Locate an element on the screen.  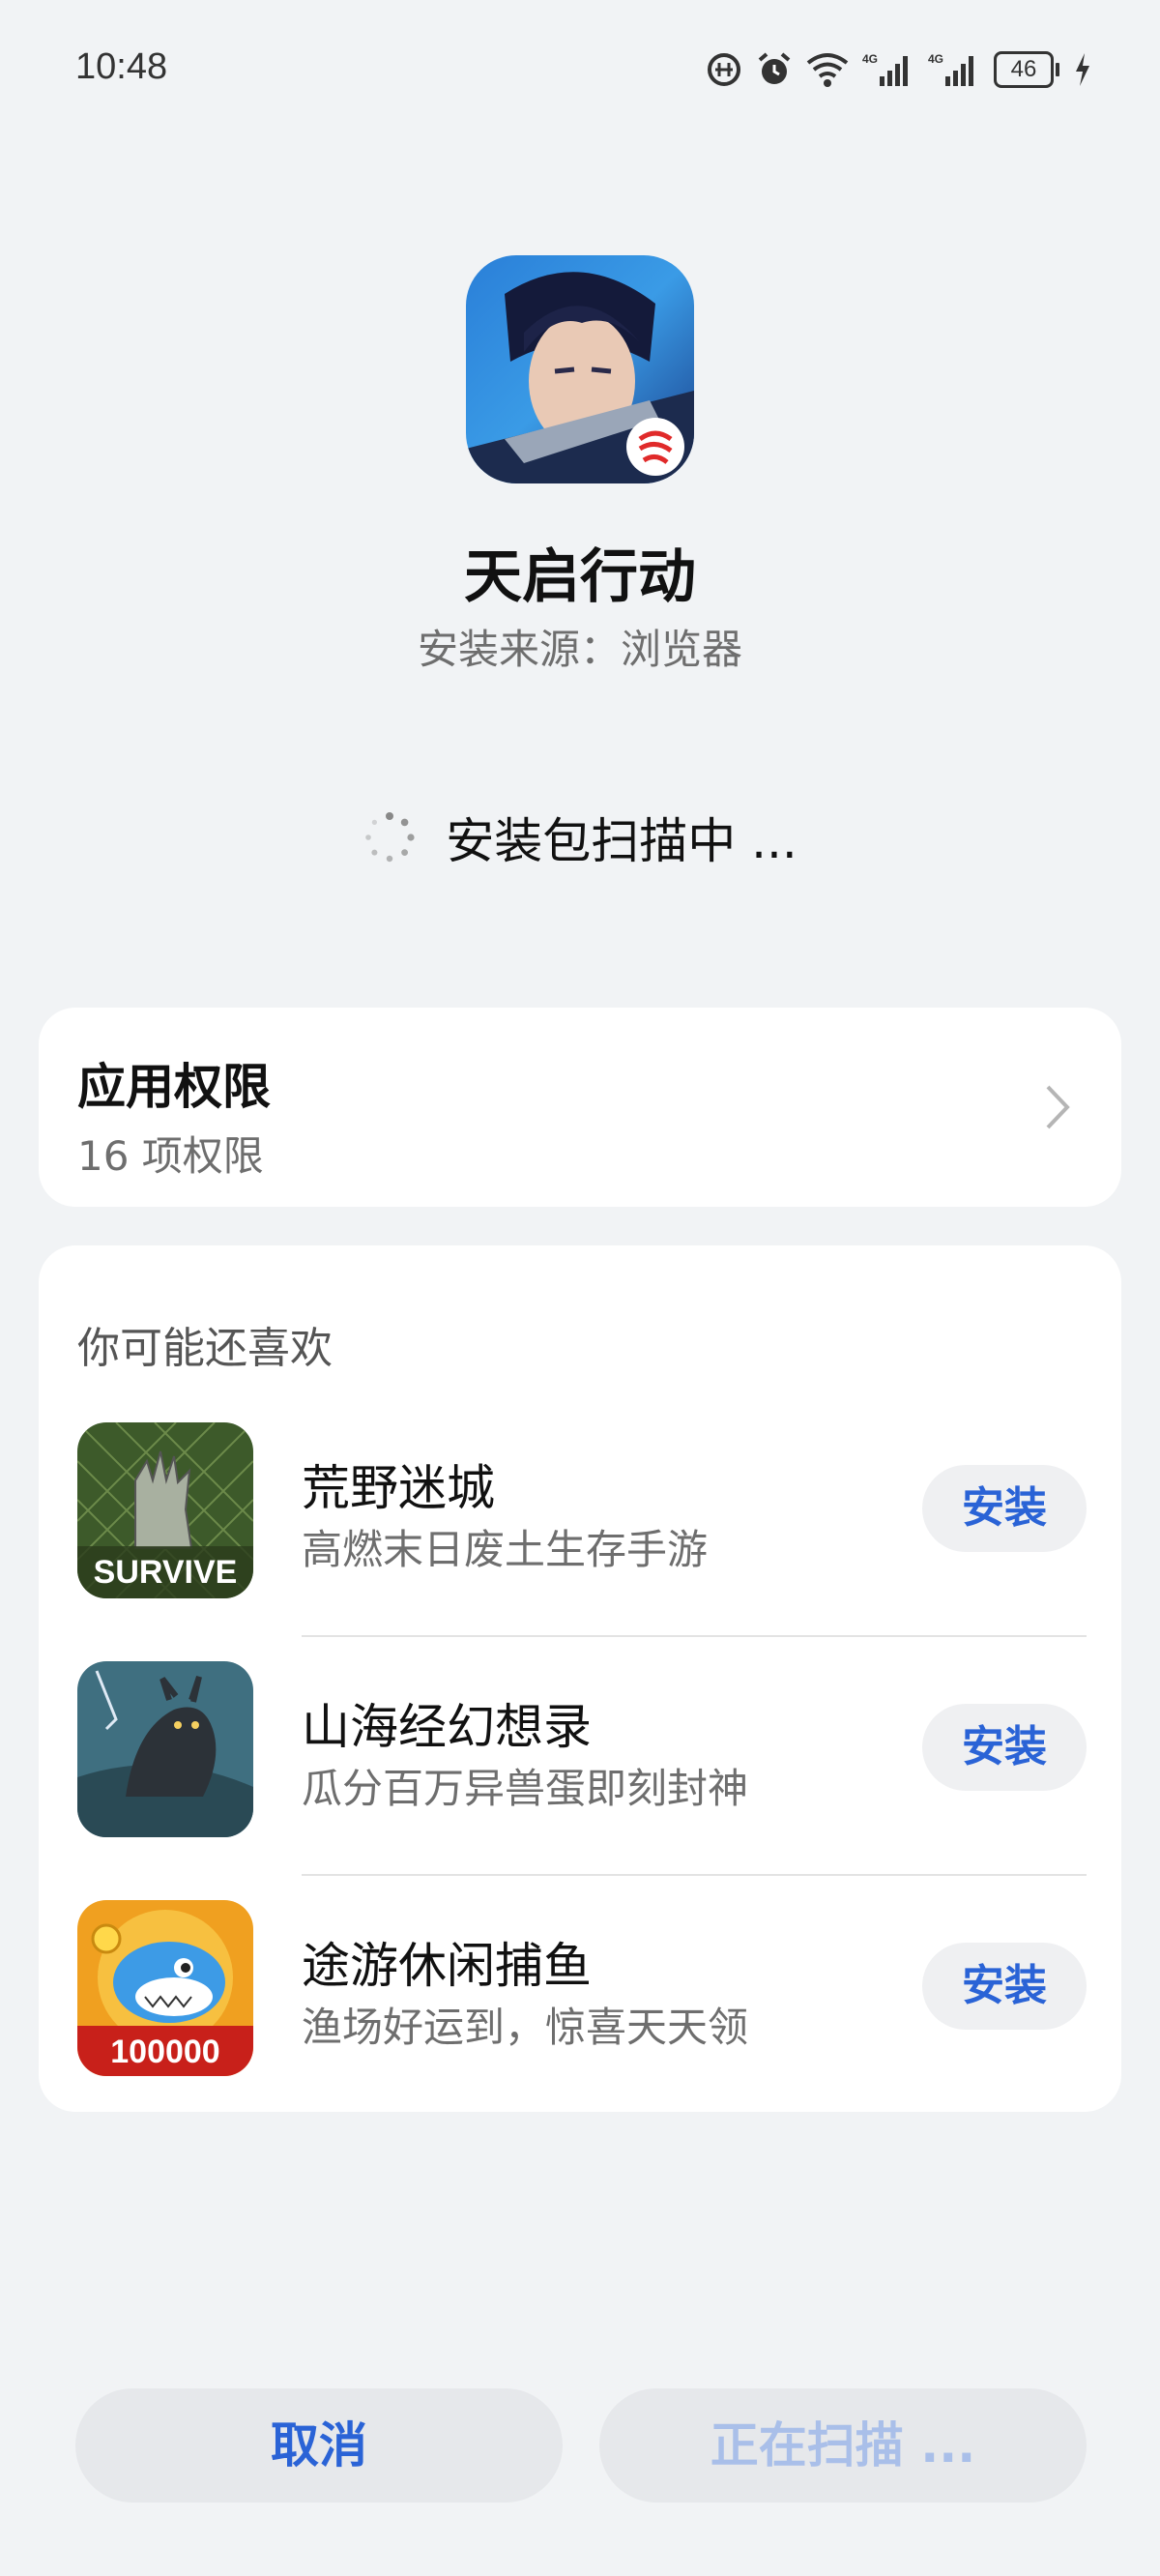
game-hero-icon is located at coordinates (580, 369).